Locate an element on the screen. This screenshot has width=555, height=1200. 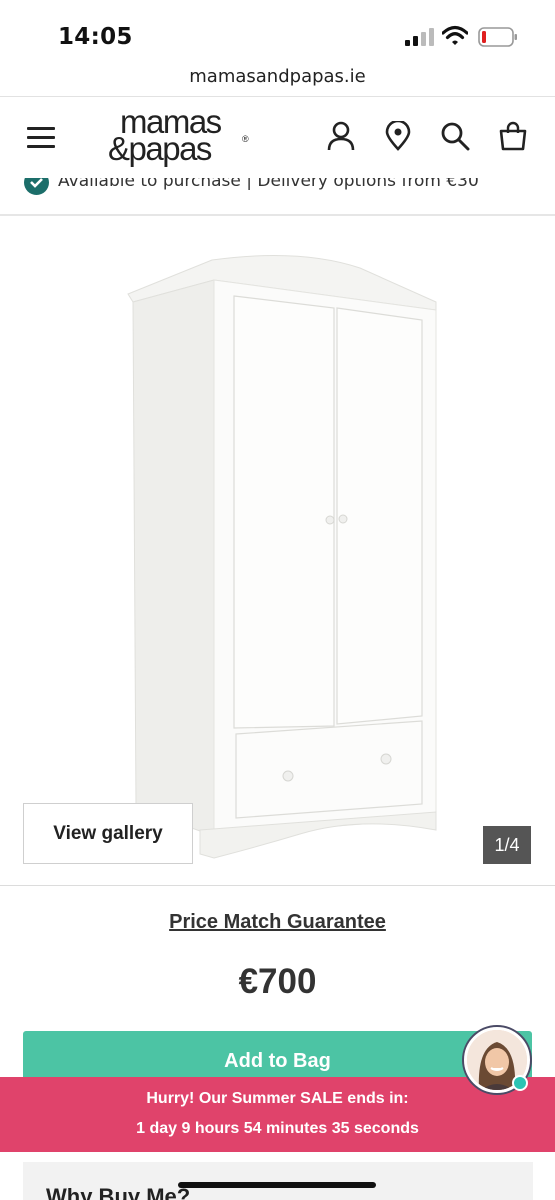
status-time: 14:05 is located at coordinates (95, 37).